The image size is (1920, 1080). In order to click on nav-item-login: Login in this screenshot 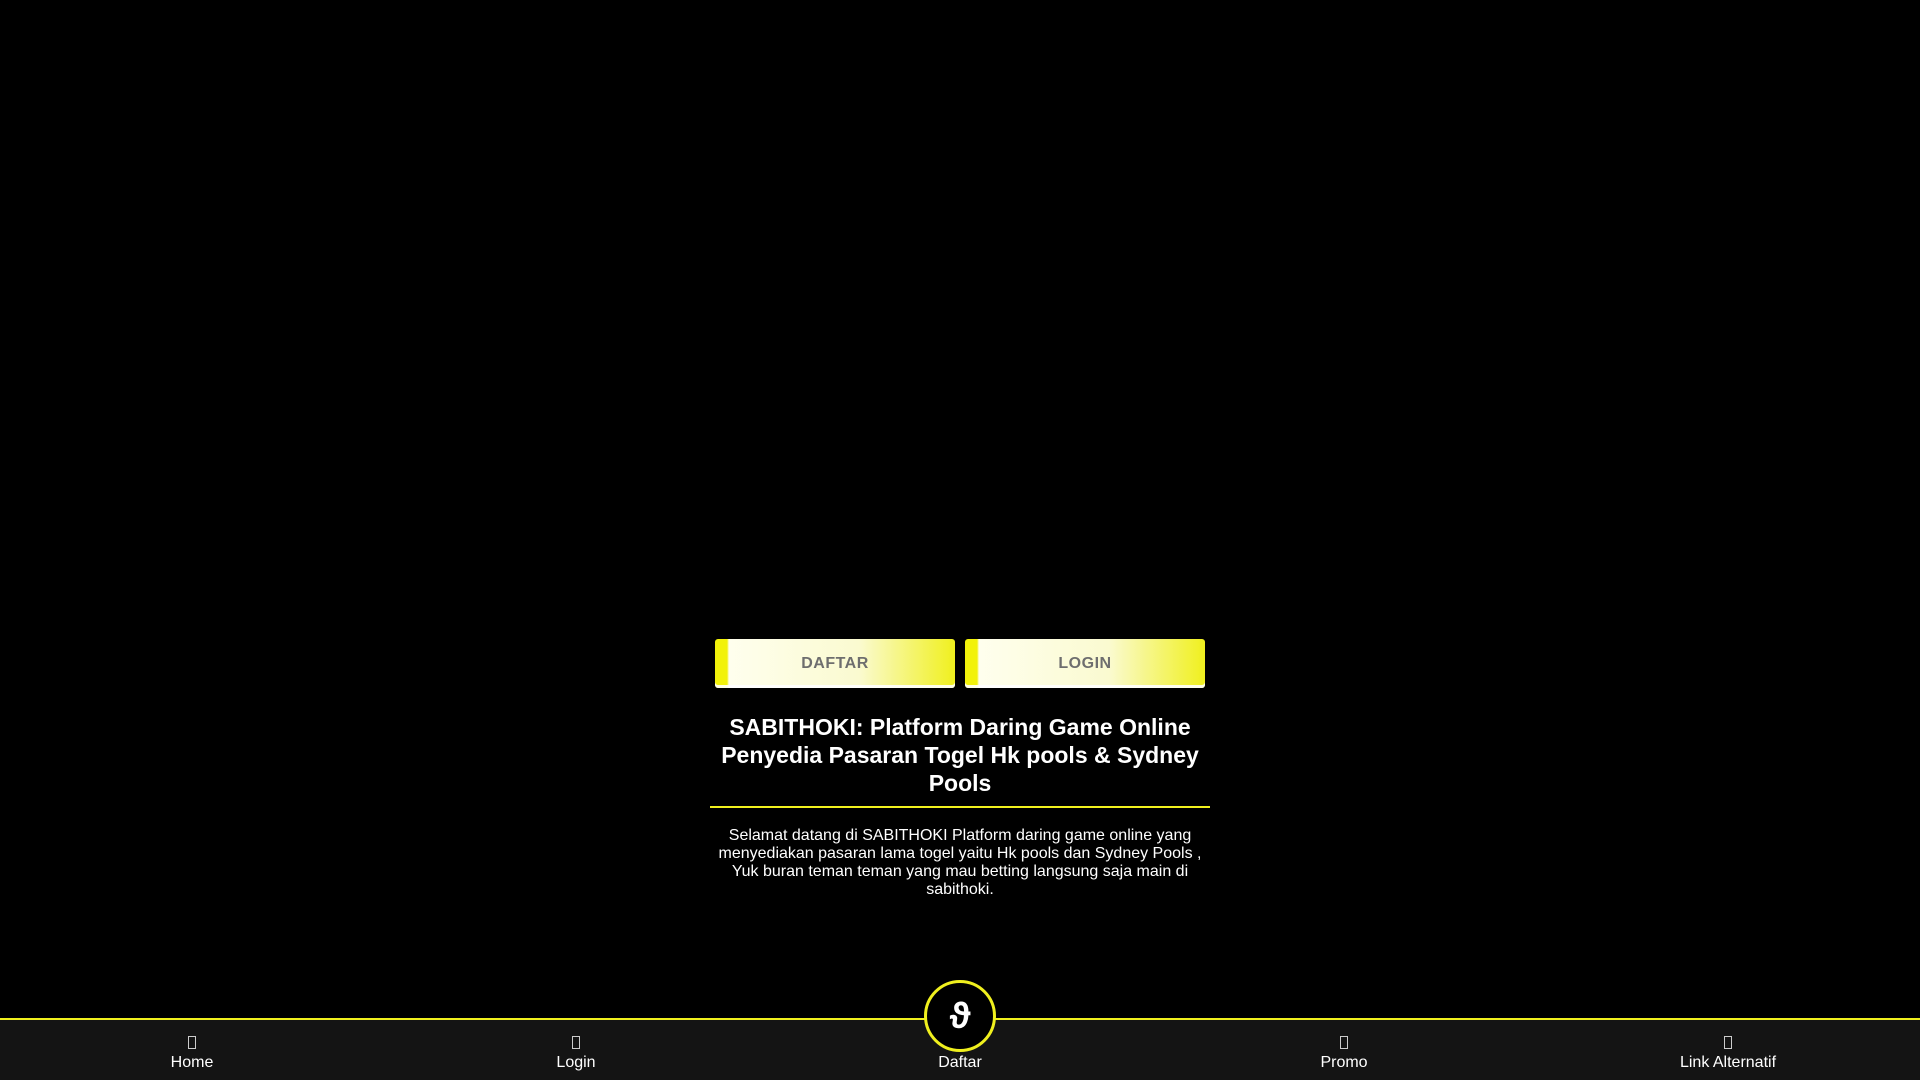, I will do `click(576, 1050)`.